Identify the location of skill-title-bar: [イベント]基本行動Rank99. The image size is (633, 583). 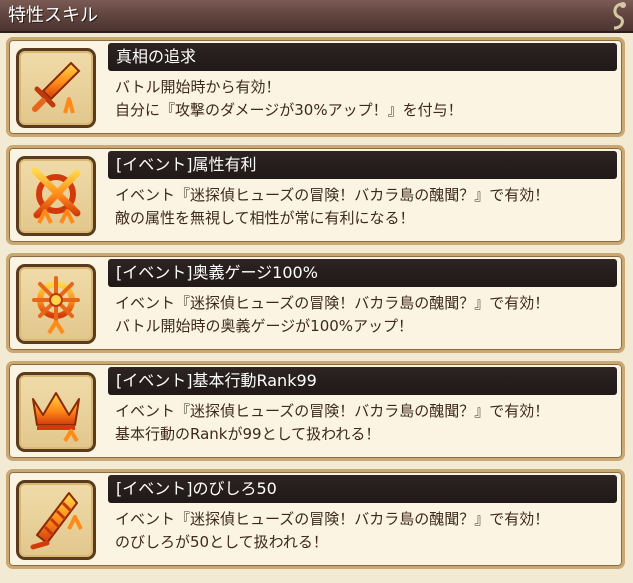
(362, 381).